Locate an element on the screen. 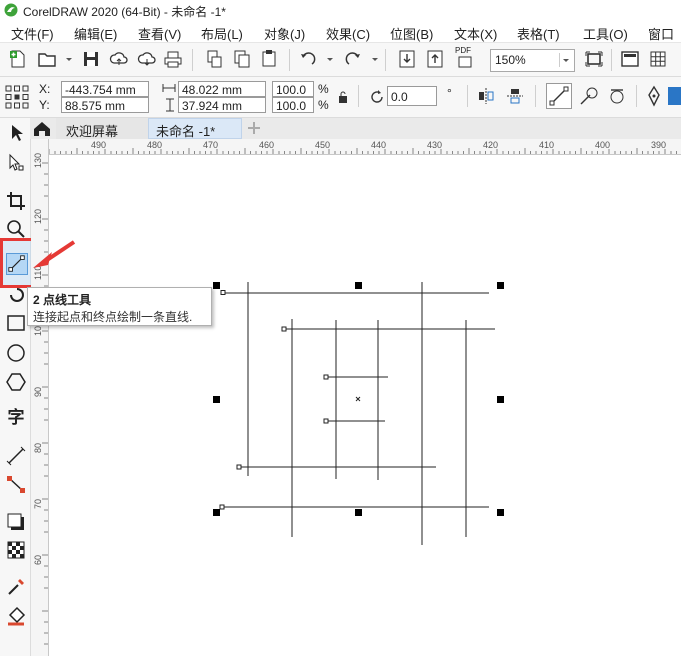 The width and height of the screenshot is (681, 656). menu-table: 表格(T) is located at coordinates (538, 33).